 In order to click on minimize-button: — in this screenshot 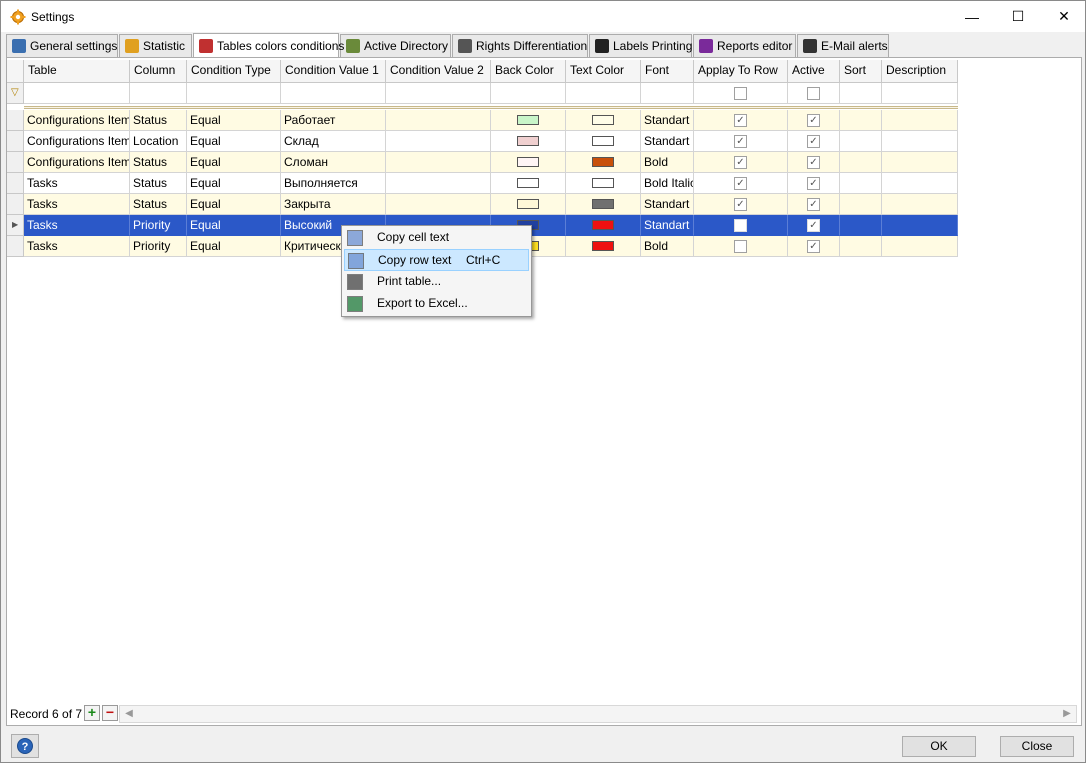, I will do `click(972, 16)`.